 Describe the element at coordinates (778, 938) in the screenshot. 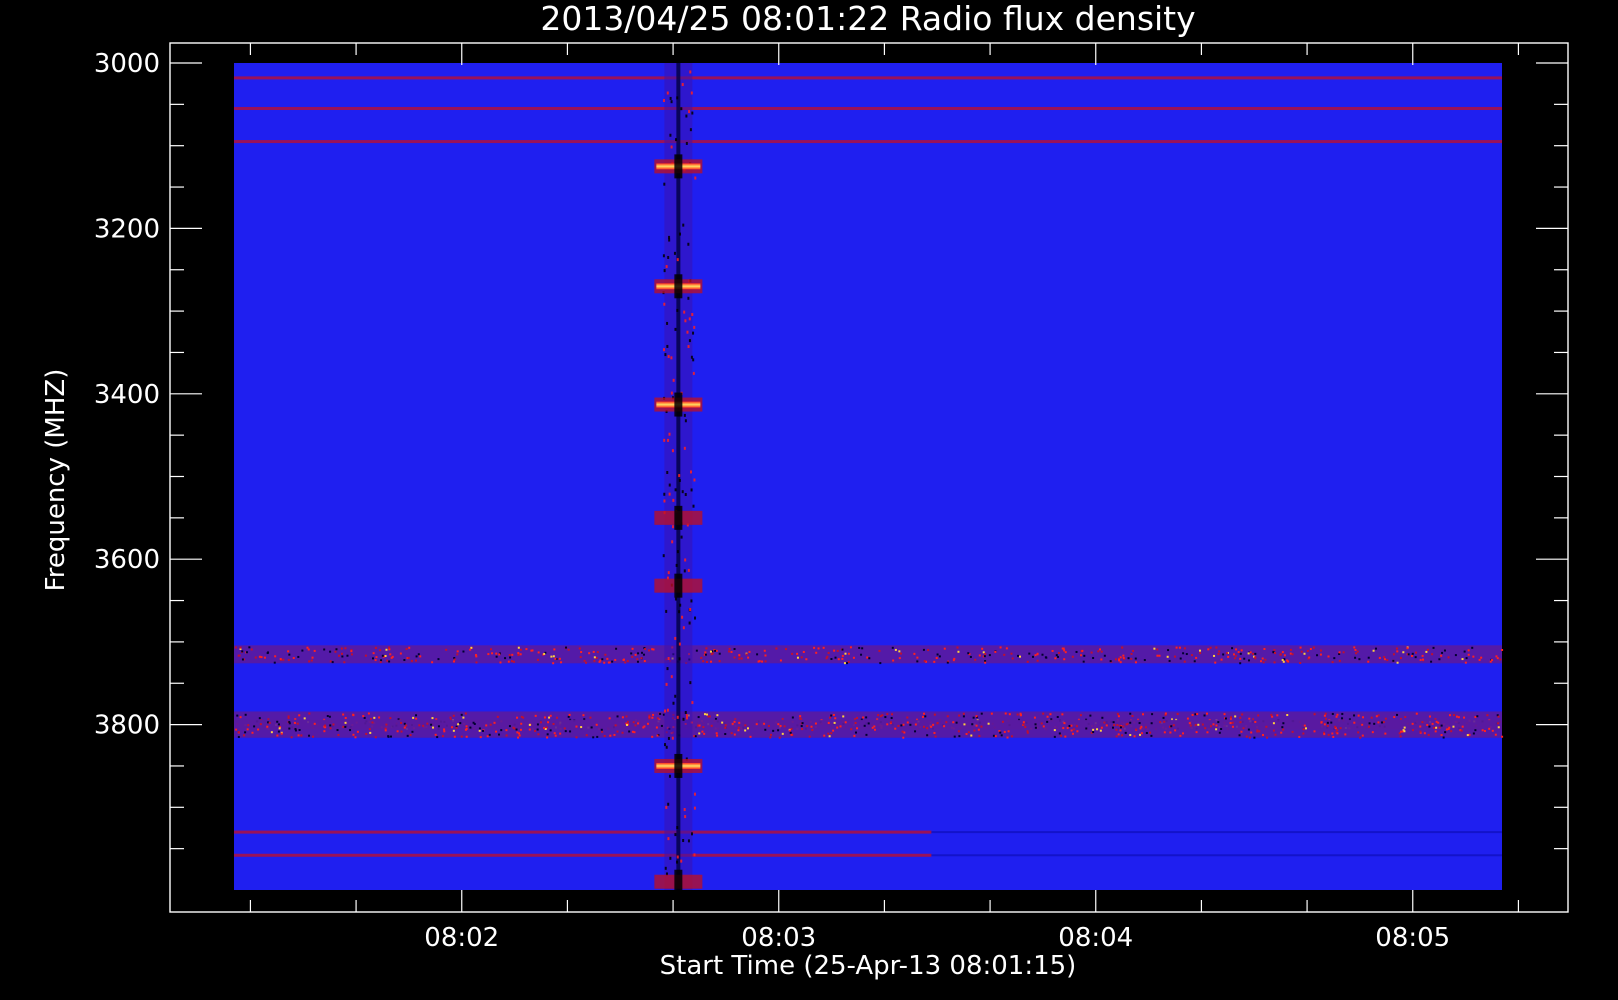

I see `x-tick-label-0803: 08:03` at that location.